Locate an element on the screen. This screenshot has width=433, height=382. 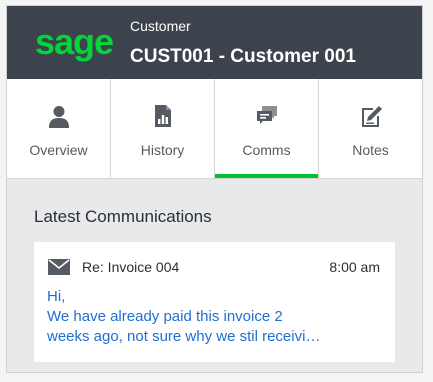
tab-label-comms: Comms is located at coordinates (266, 150).